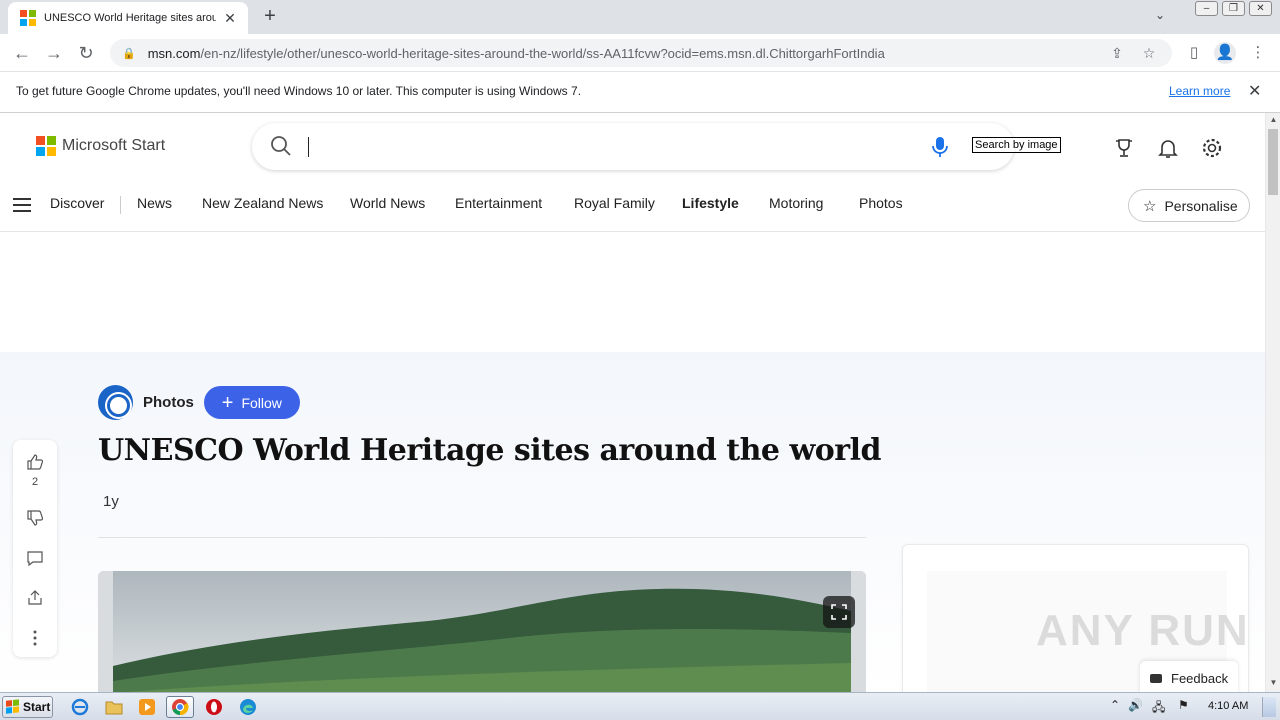 This screenshot has width=1280, height=720. I want to click on nav-photos: Photos, so click(881, 203).